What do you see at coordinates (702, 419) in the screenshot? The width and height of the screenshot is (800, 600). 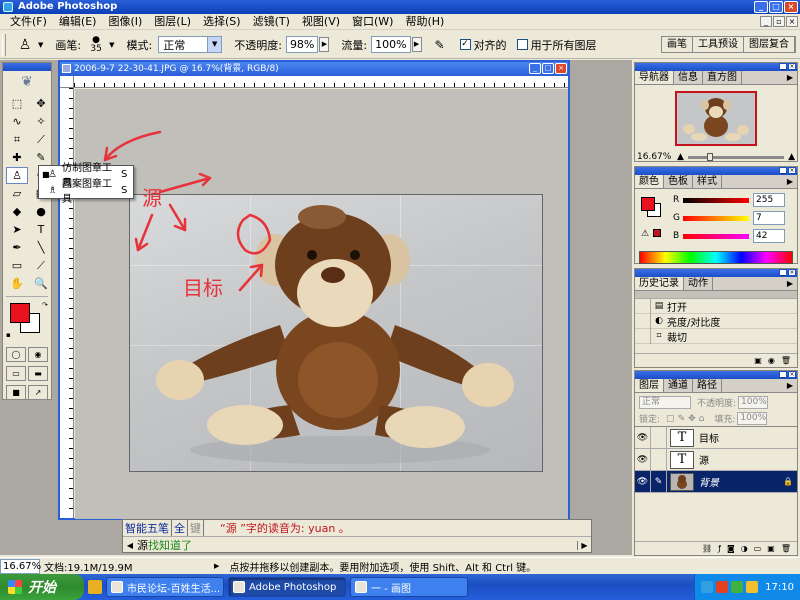 I see `lock-all-icon: ⌂` at bounding box center [702, 419].